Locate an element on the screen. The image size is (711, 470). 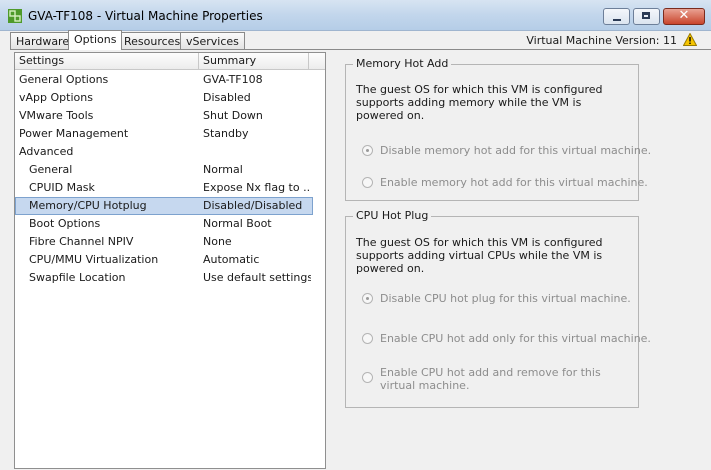
setting-name: CPUID Mask is located at coordinates (62, 187).